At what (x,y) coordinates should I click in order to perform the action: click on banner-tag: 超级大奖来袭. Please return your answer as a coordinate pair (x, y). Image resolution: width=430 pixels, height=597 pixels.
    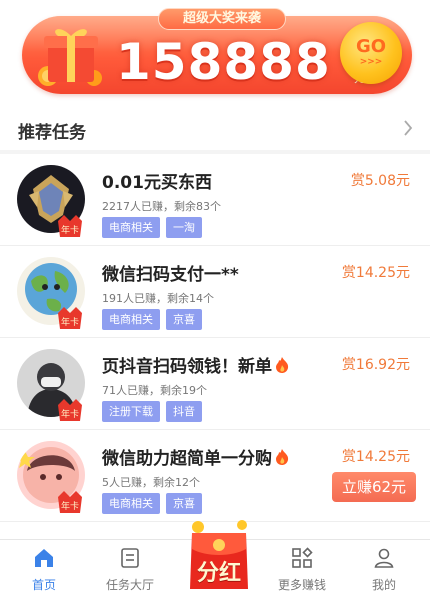
    Looking at the image, I should click on (222, 19).